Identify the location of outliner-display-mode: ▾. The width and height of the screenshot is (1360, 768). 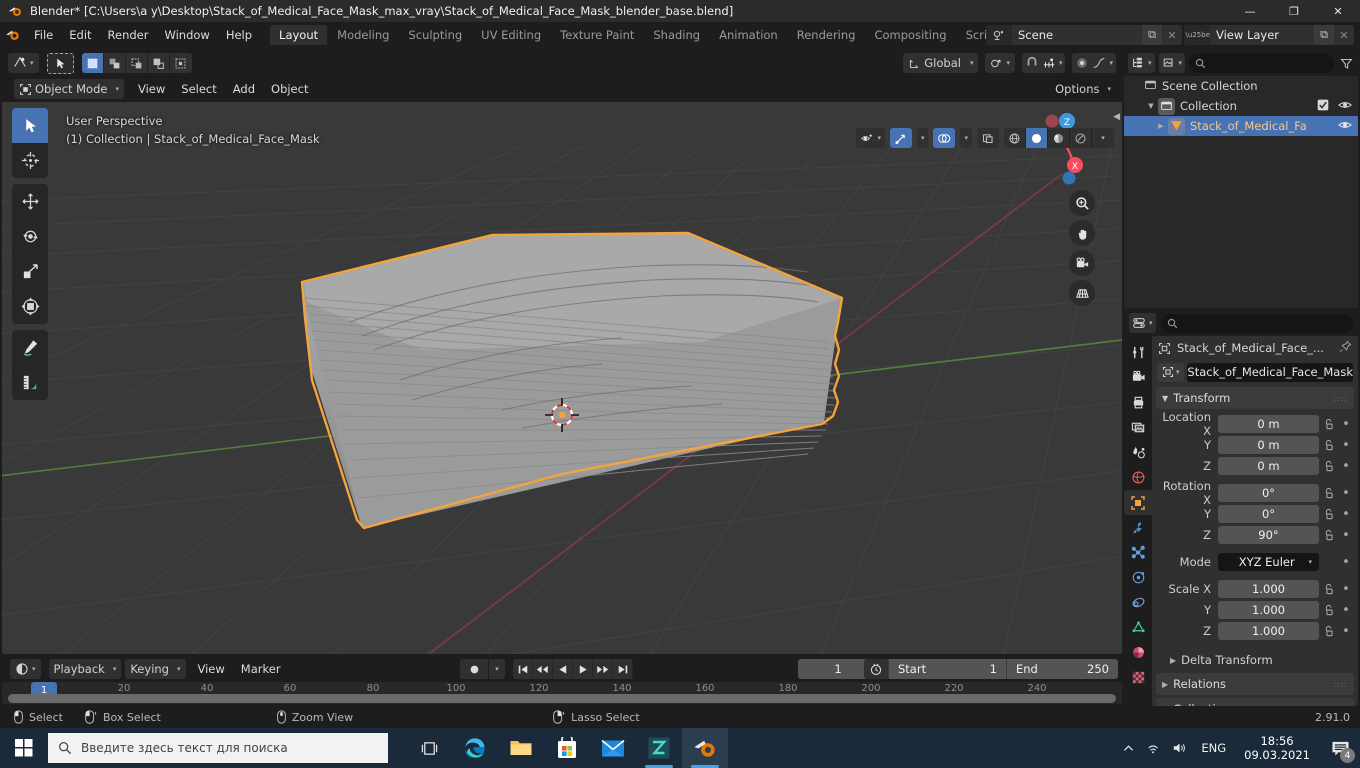
(1172, 63).